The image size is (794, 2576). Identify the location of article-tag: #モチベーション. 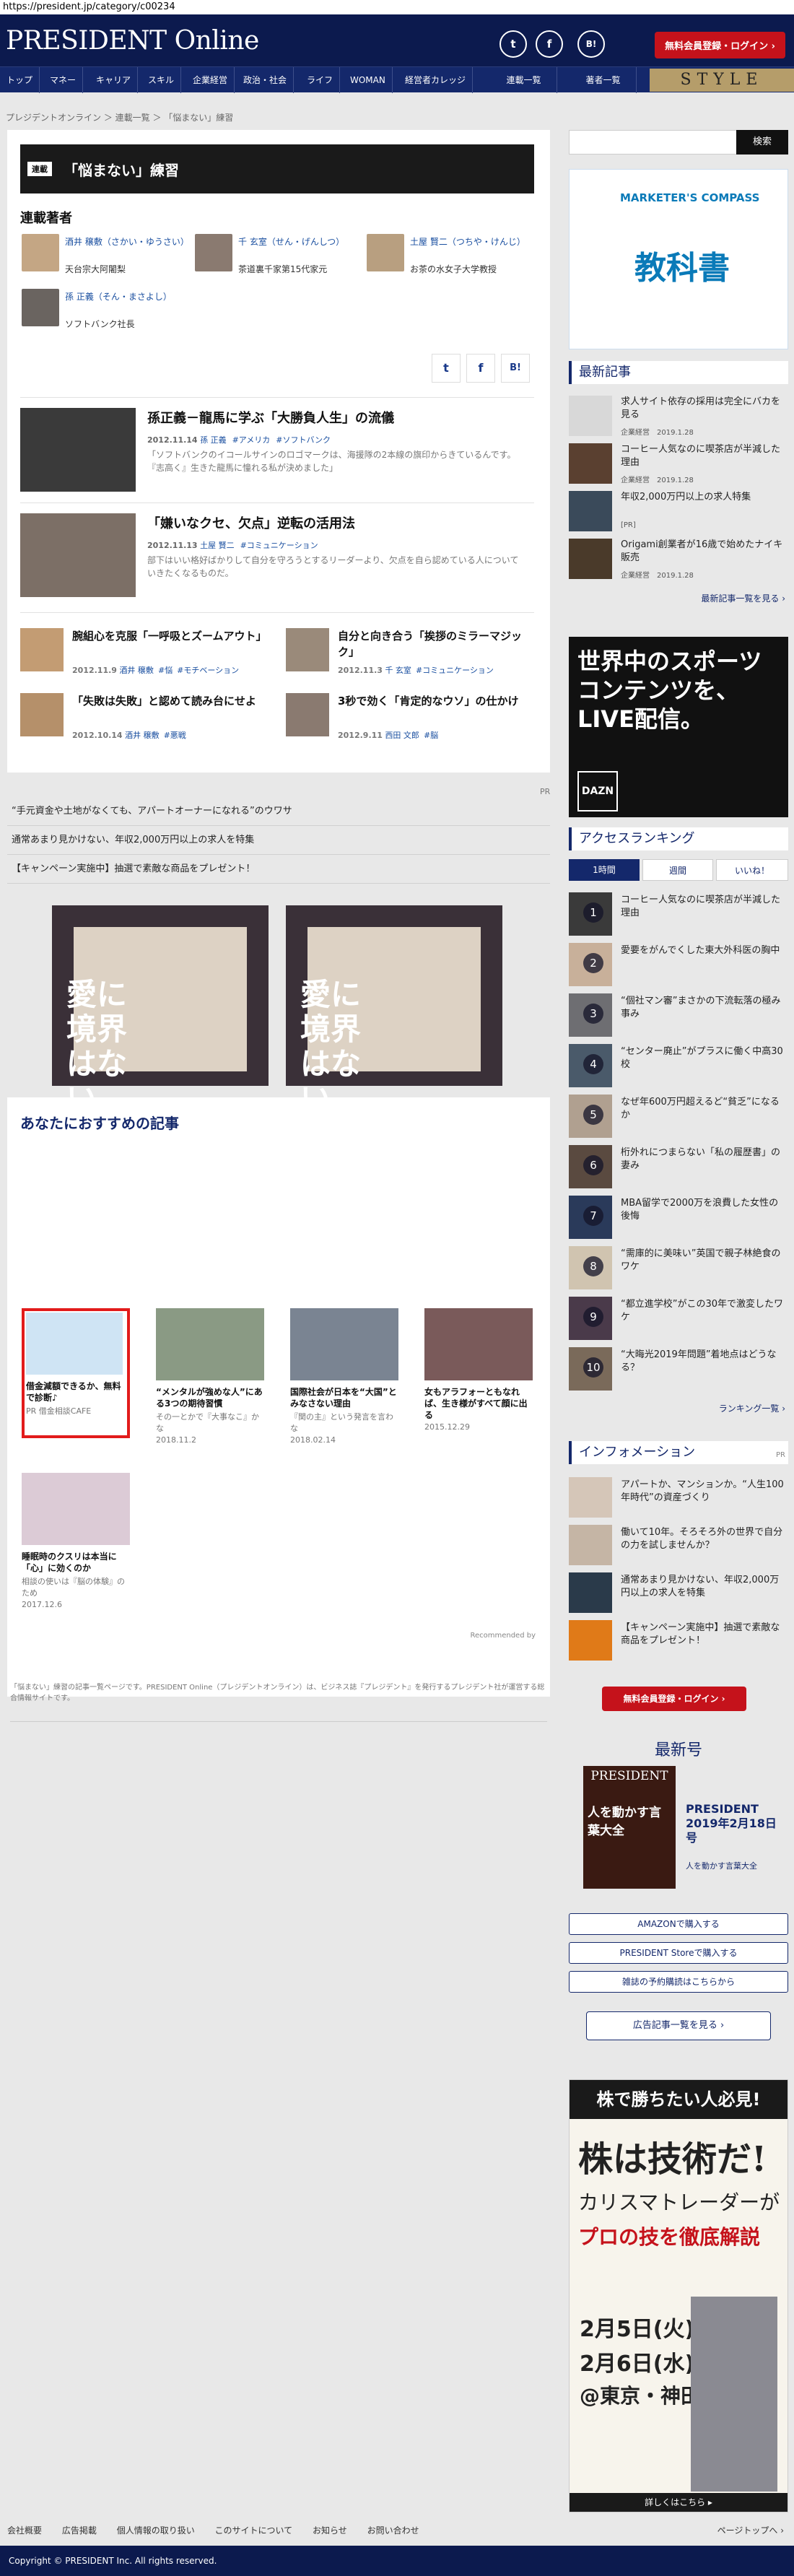
(208, 670).